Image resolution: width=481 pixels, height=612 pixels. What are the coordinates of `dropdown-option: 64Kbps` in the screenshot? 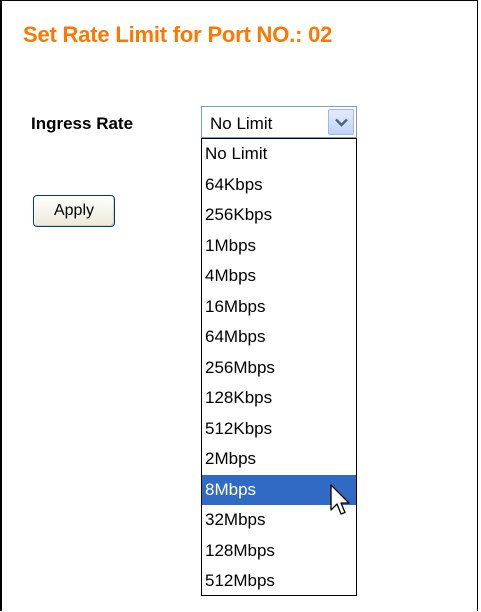 It's located at (279, 185).